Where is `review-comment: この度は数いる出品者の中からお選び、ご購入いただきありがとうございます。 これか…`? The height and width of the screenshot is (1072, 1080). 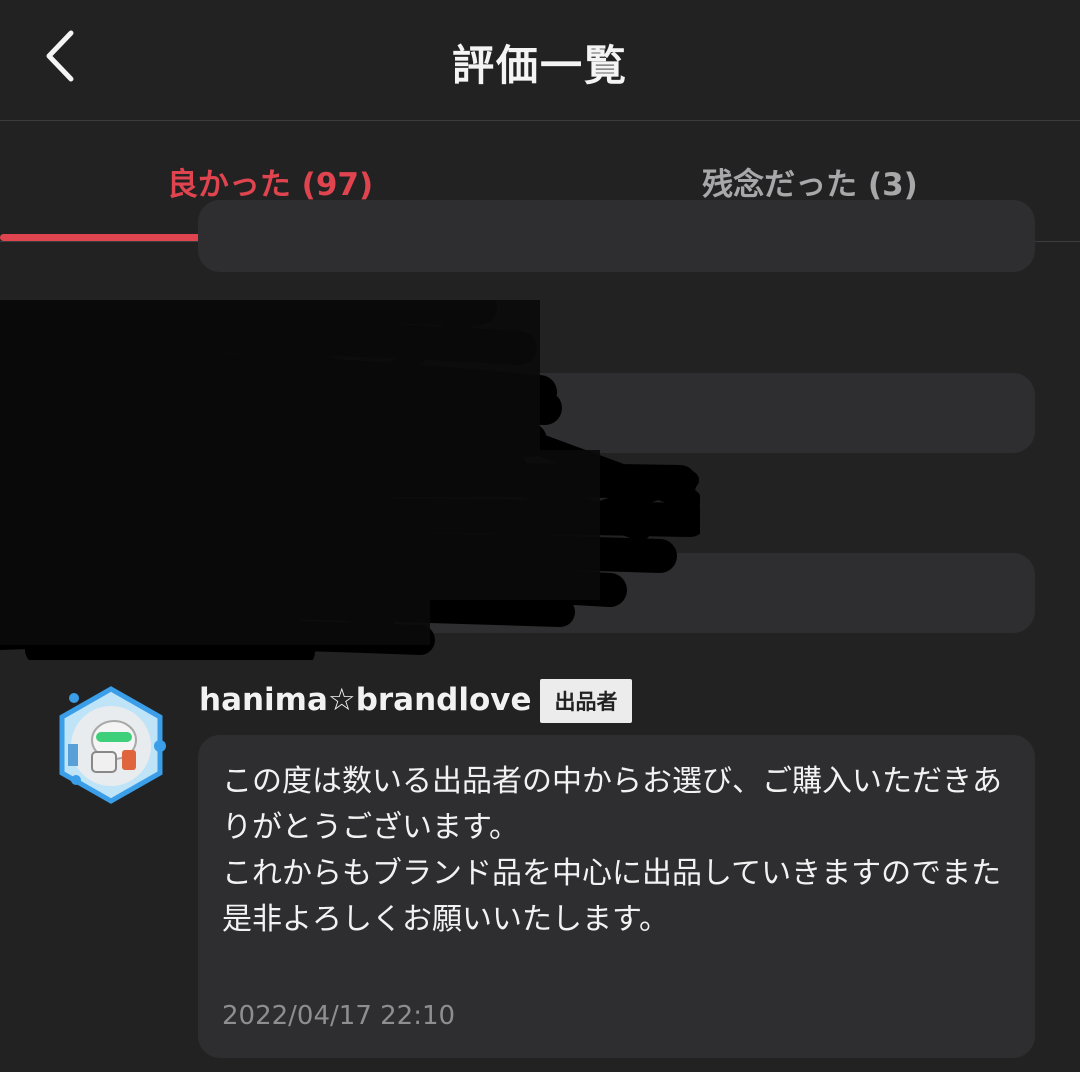
review-comment: この度は数いる出品者の中からお選び、ご購入いただきありがとうございます。 これか… is located at coordinates (612, 850).